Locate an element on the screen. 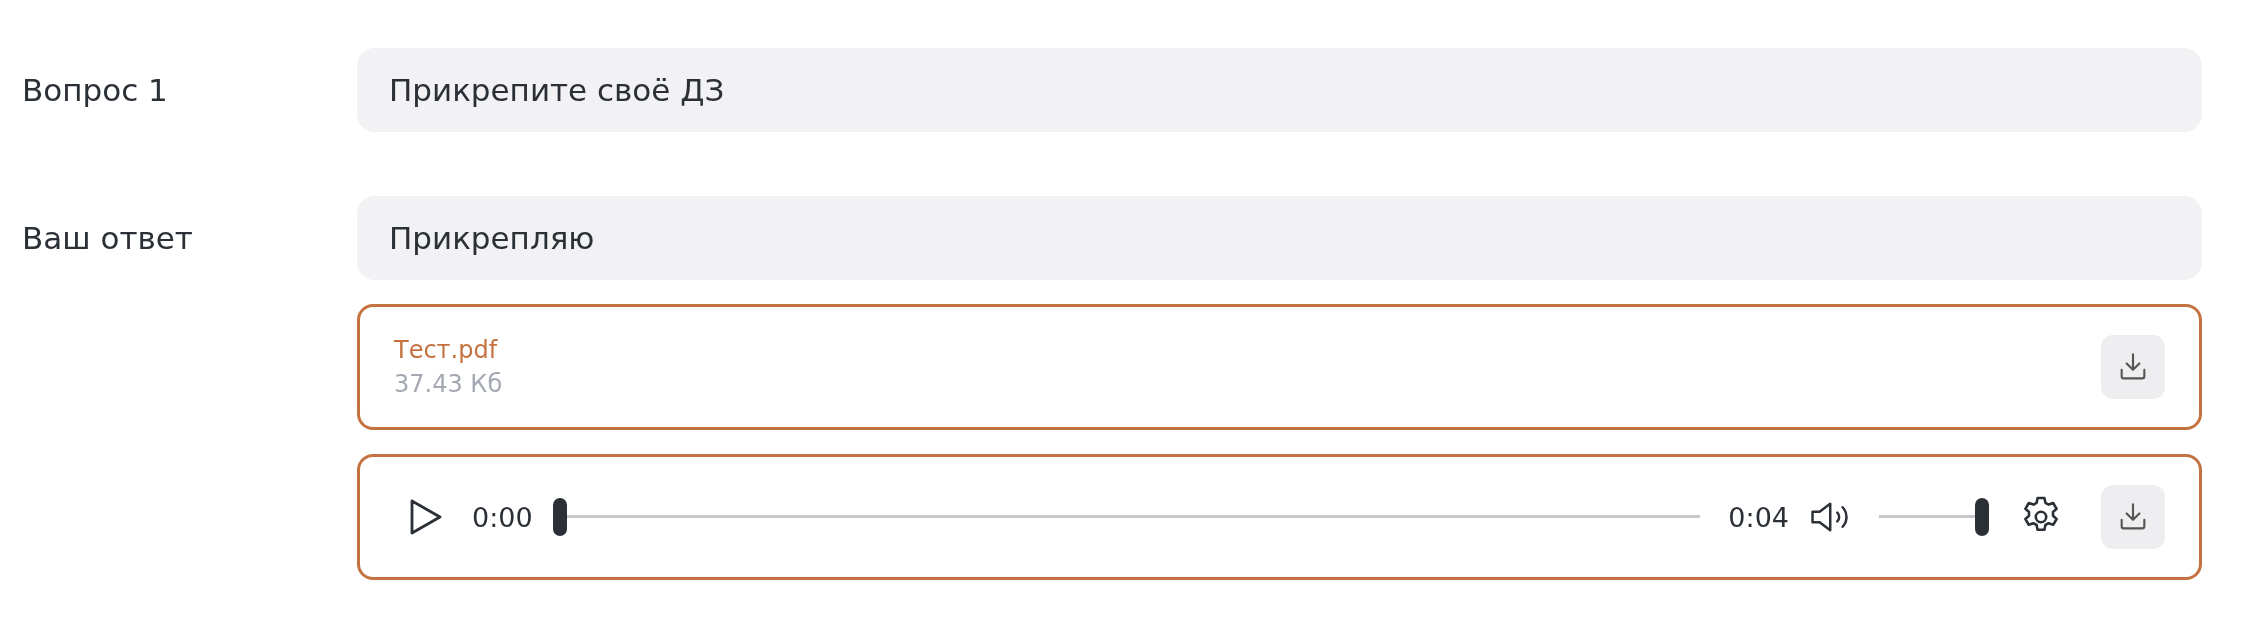 The image size is (2260, 642). volume-slider is located at coordinates (1934, 517).